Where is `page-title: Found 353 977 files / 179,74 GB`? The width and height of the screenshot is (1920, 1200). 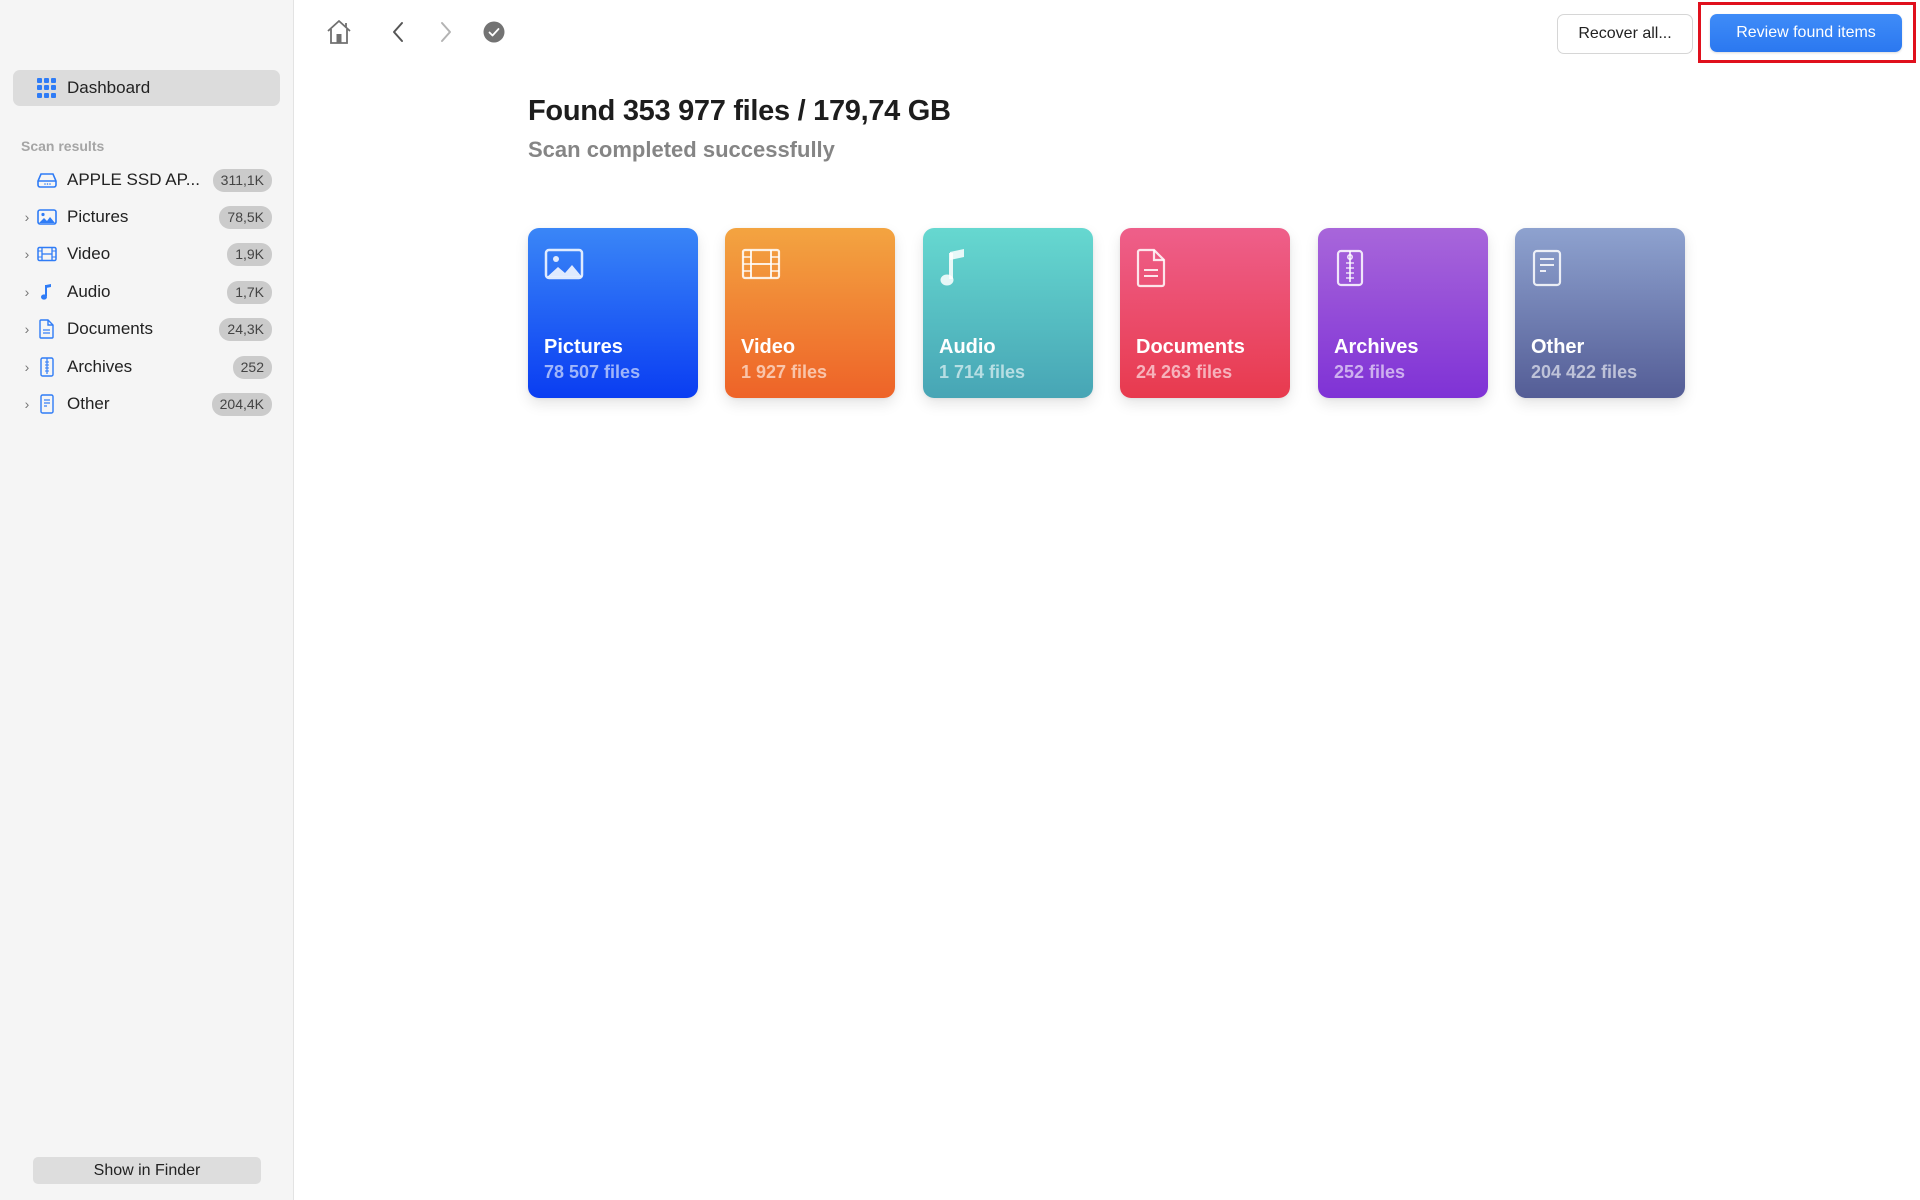 page-title: Found 353 977 files / 179,74 GB is located at coordinates (739, 111).